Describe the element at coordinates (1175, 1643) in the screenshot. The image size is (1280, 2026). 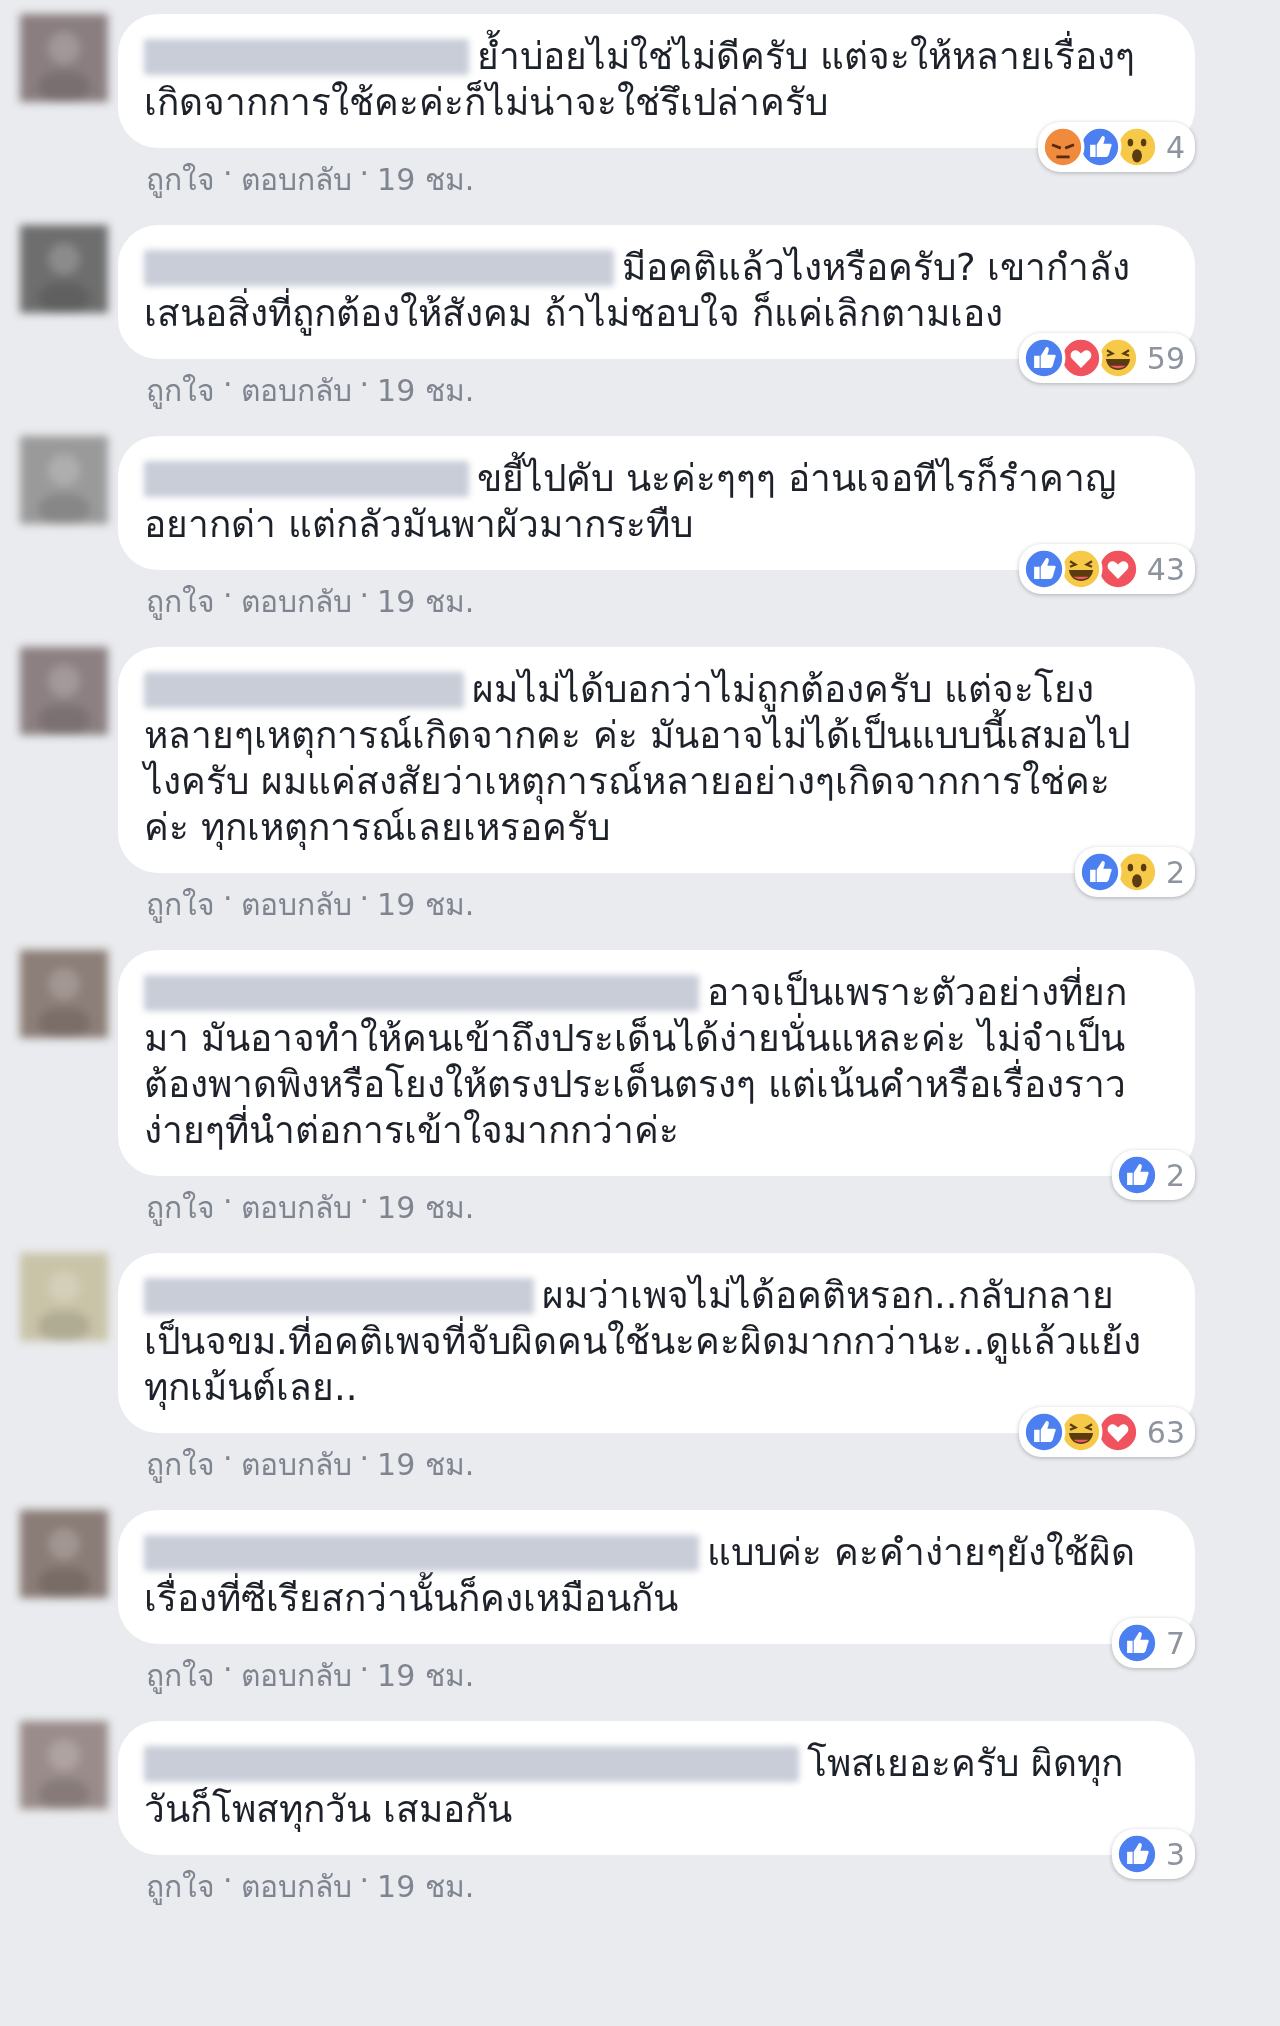
I see `reaction-count: 7` at that location.